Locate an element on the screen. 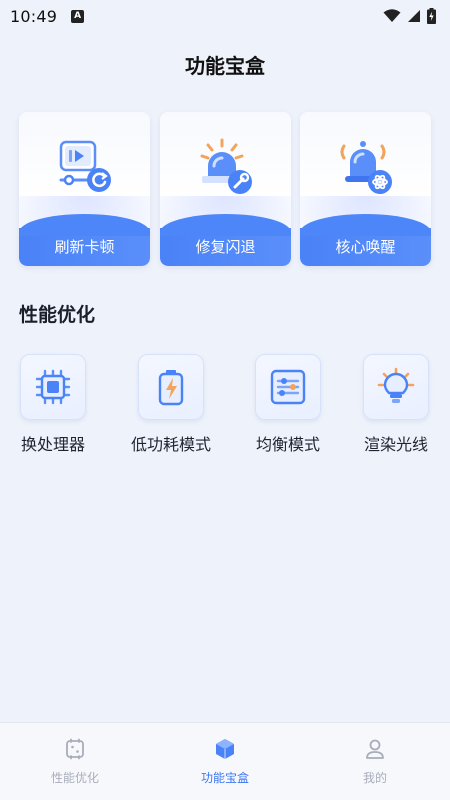 Image resolution: width=450 pixels, height=800 pixels. tool-low-power-mode: 低功耗模式 is located at coordinates (171, 404).